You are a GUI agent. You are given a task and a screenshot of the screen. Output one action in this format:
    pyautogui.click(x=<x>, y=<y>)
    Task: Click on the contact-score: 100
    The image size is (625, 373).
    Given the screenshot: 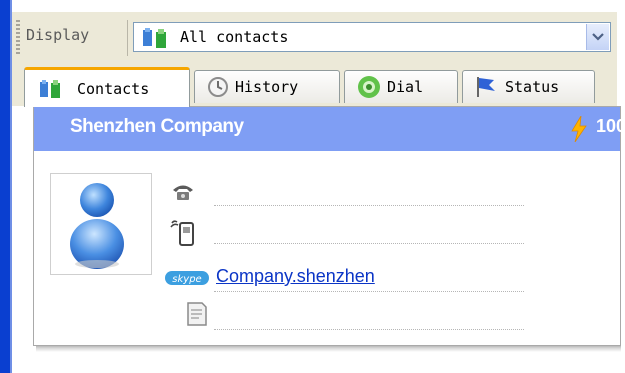 What is the action you would take?
    pyautogui.click(x=610, y=126)
    